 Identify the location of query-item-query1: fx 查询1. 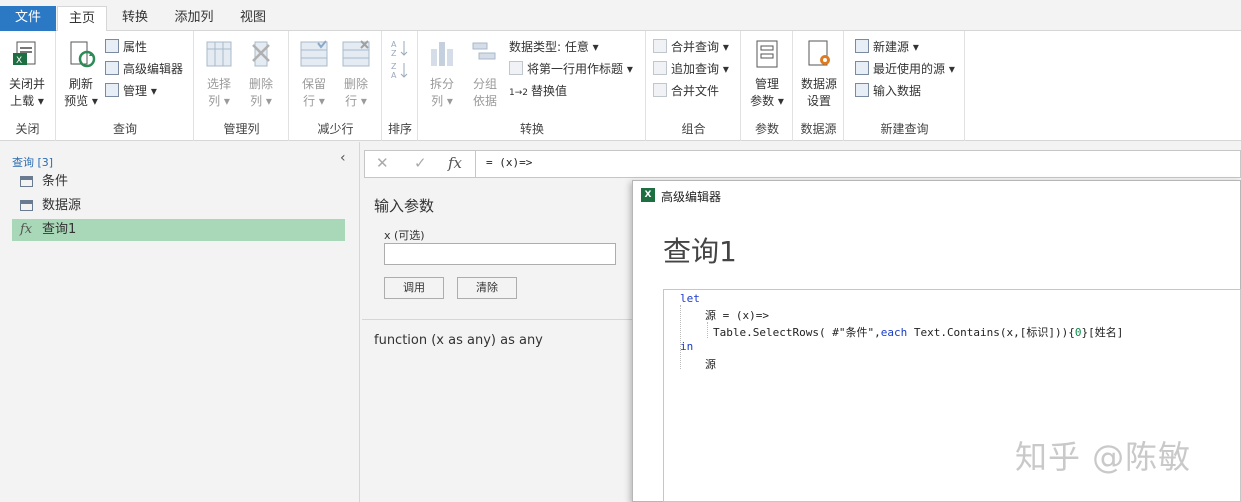
(178, 230).